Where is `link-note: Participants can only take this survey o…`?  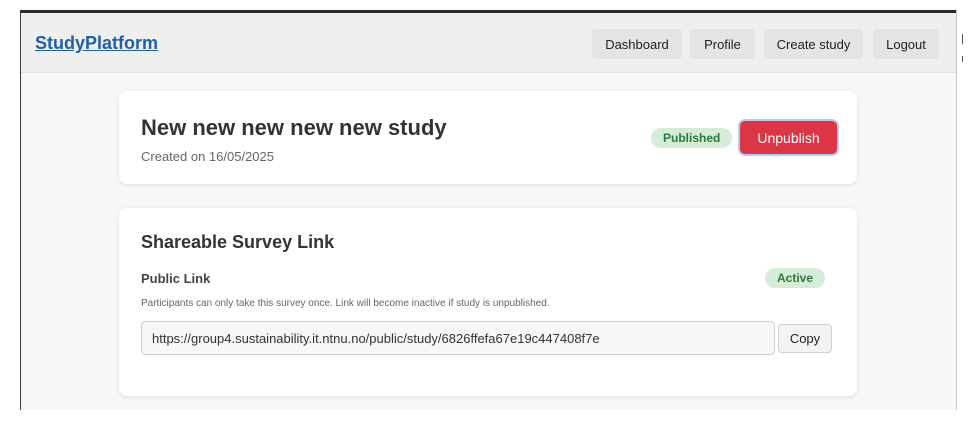 link-note: Participants can only take this survey o… is located at coordinates (345, 303).